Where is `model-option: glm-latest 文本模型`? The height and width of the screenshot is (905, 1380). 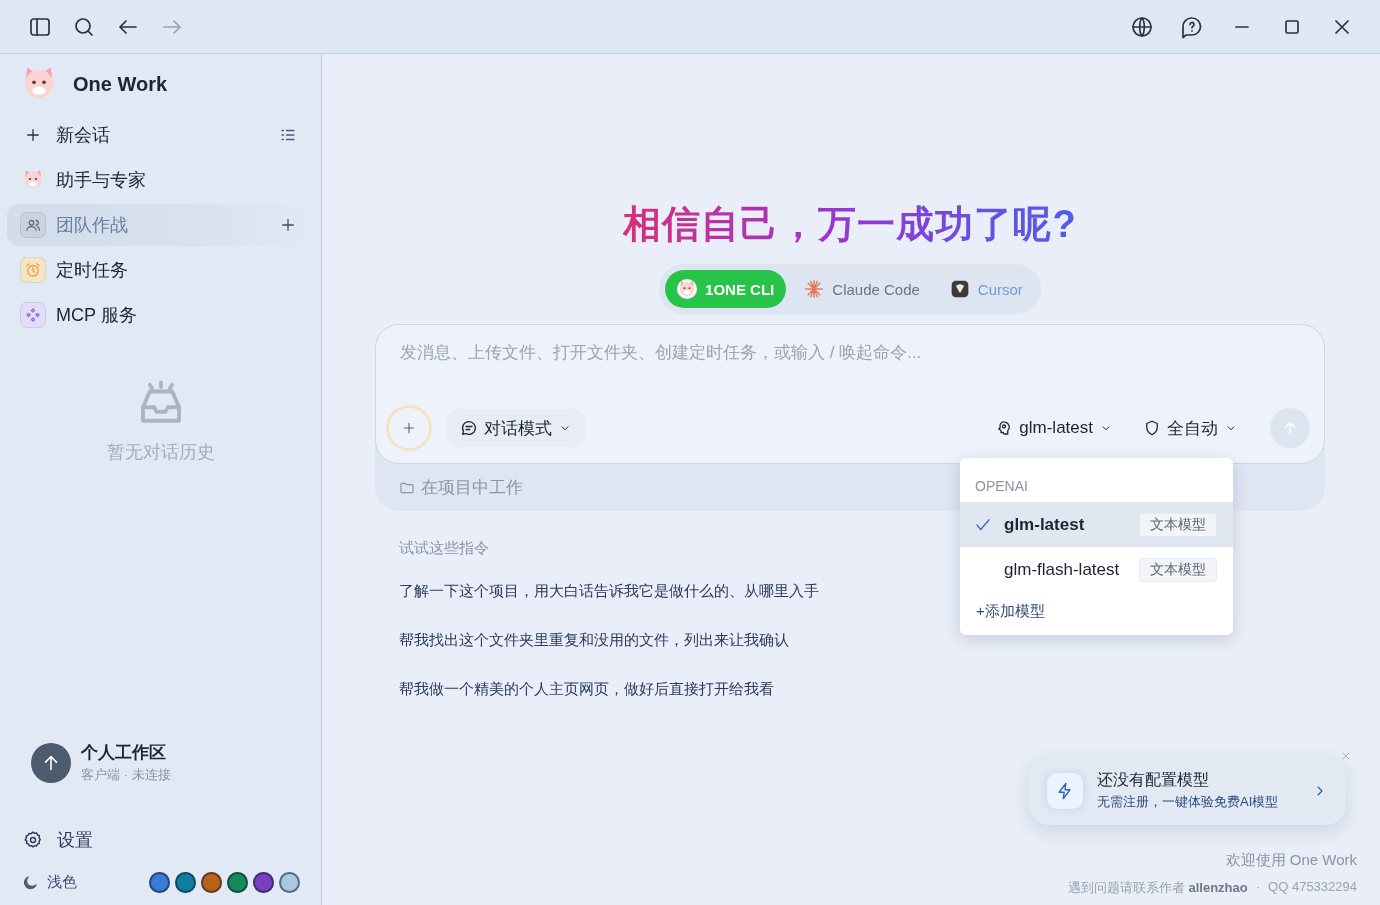 model-option: glm-latest 文本模型 is located at coordinates (1096, 524).